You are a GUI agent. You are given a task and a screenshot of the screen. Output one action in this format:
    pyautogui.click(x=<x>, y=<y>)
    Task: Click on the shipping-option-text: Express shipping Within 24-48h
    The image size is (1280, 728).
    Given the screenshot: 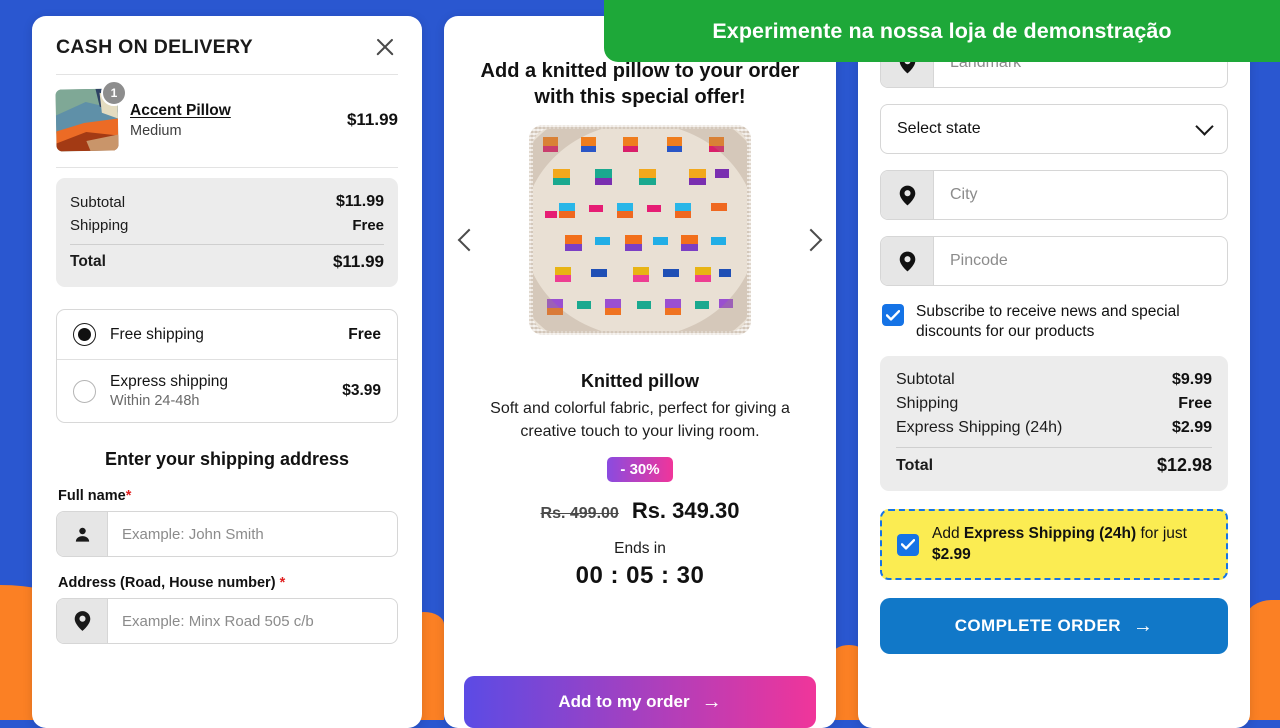 What is the action you would take?
    pyautogui.click(x=219, y=391)
    